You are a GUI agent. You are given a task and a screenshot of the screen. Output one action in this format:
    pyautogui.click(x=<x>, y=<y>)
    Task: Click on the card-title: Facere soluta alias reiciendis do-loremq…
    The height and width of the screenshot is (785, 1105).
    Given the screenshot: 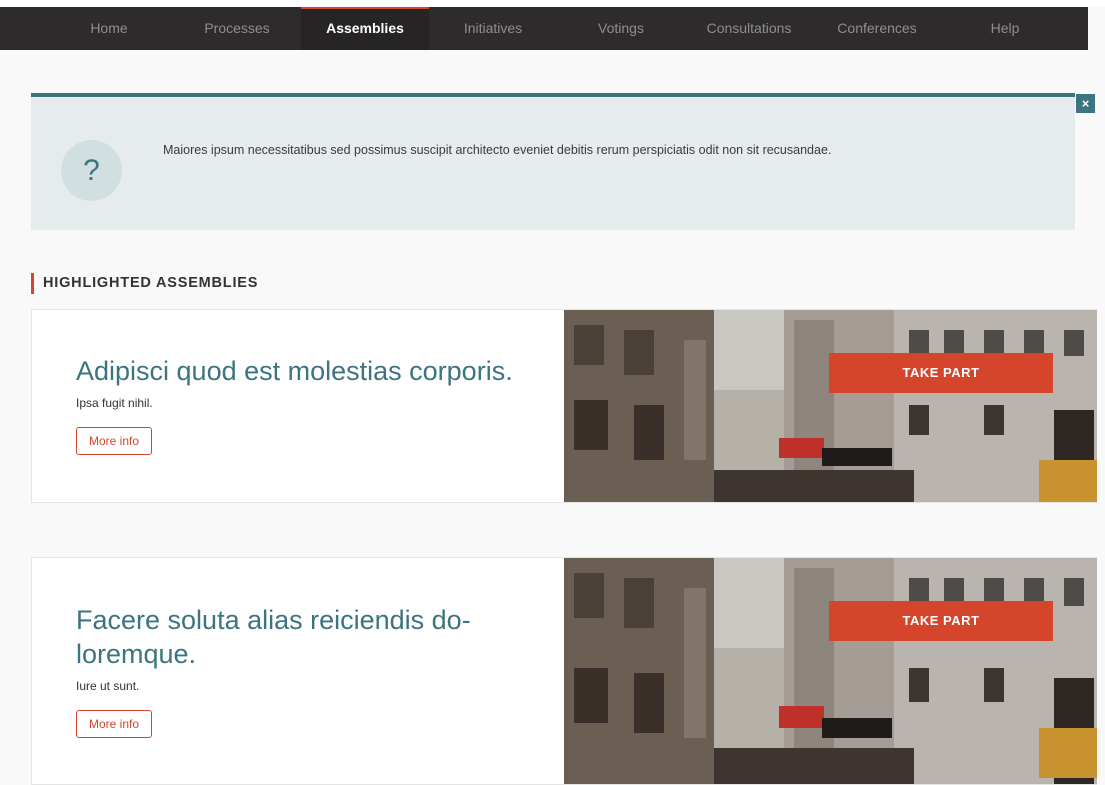 What is the action you would take?
    pyautogui.click(x=311, y=637)
    